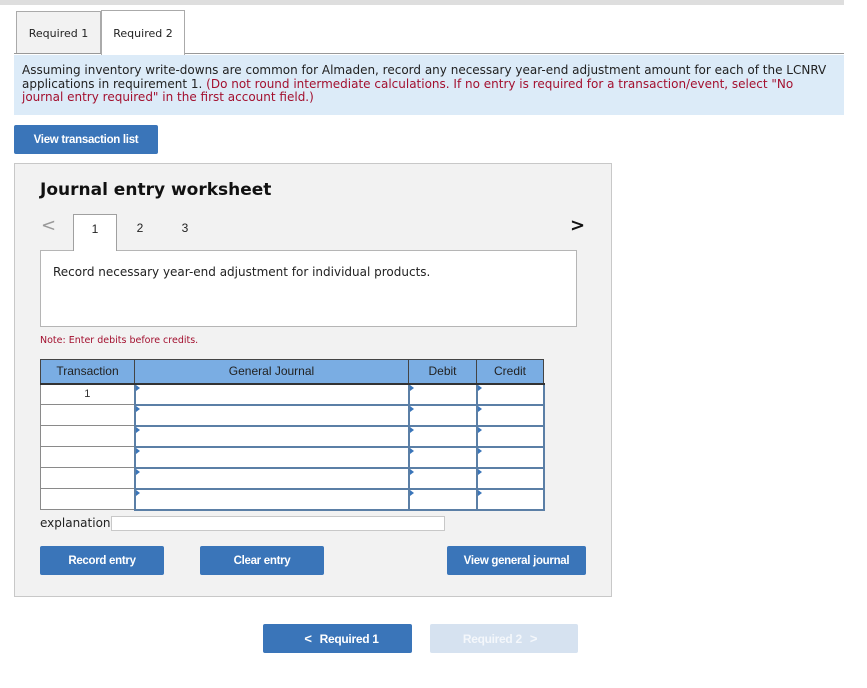  Describe the element at coordinates (143, 32) in the screenshot. I see `tab-required-2: Required 2` at that location.